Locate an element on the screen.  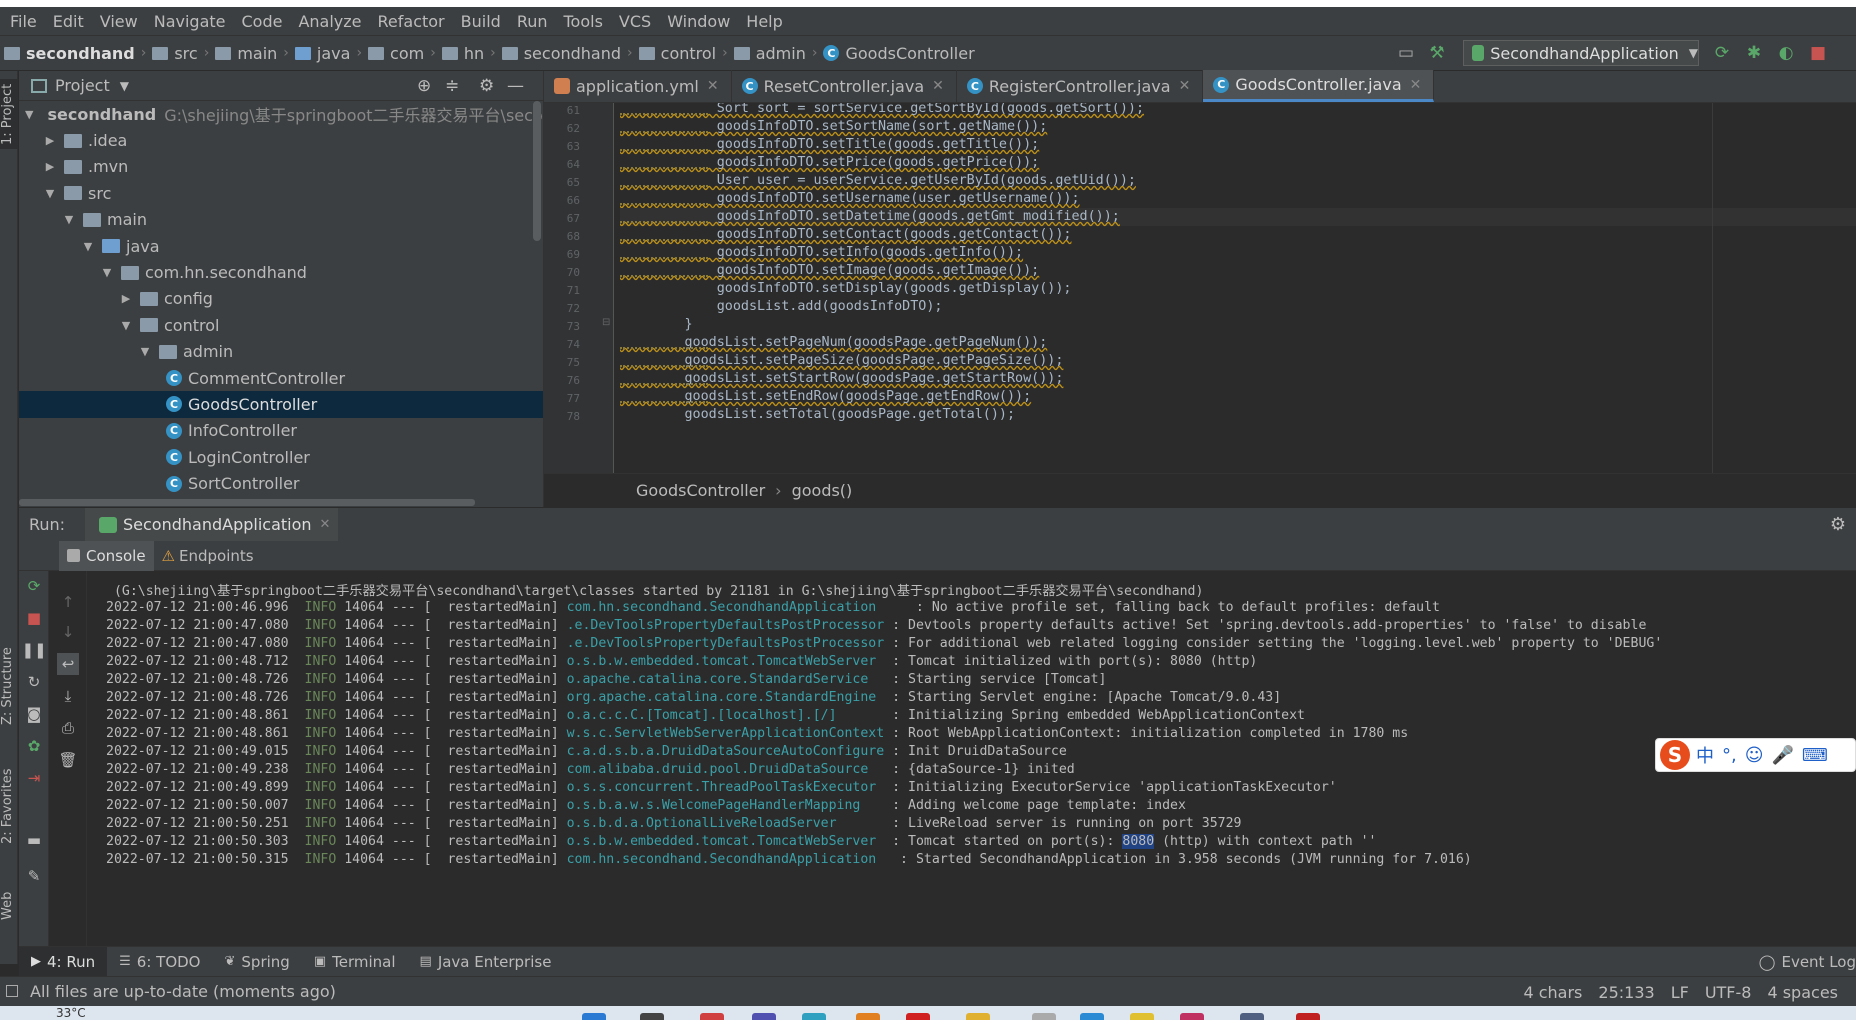
indent-setting: 4 spaces is located at coordinates (1802, 992).